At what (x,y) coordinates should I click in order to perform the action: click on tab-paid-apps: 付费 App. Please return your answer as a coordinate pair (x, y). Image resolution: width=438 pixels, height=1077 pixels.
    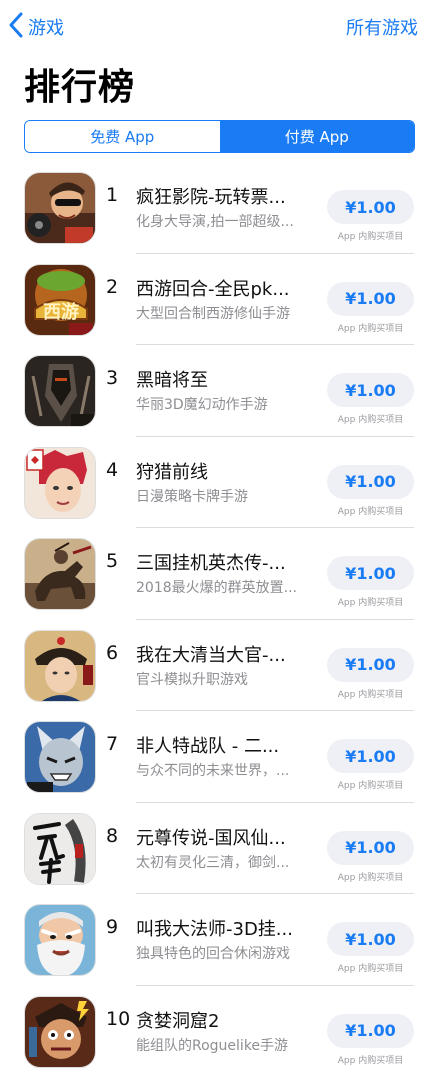
    Looking at the image, I should click on (317, 136).